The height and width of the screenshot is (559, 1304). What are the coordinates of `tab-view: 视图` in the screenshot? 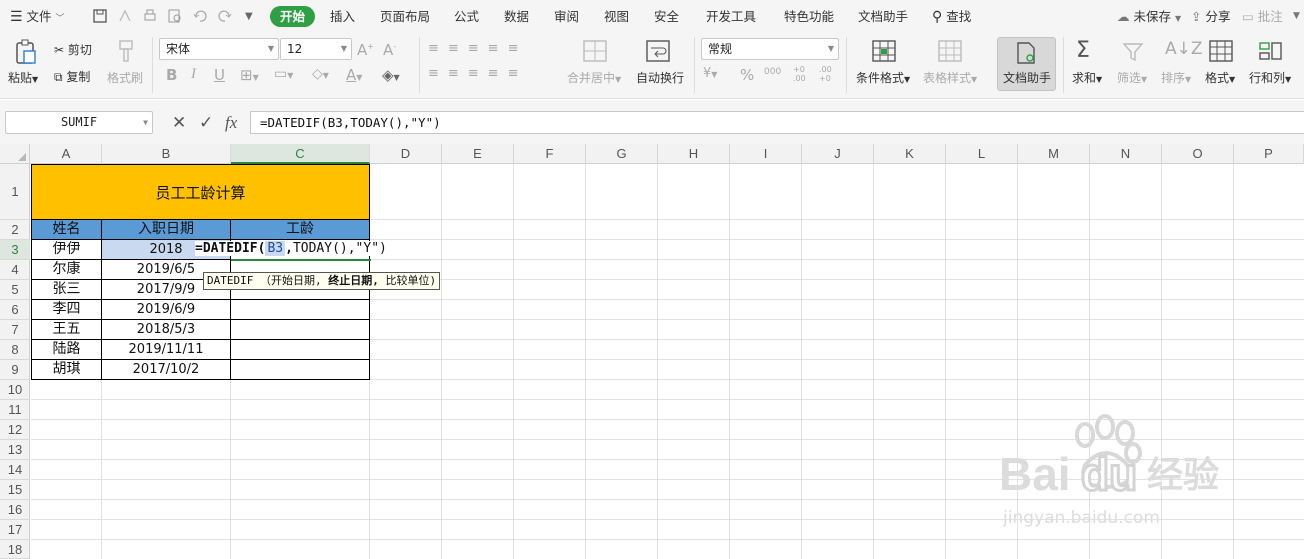 It's located at (616, 16).